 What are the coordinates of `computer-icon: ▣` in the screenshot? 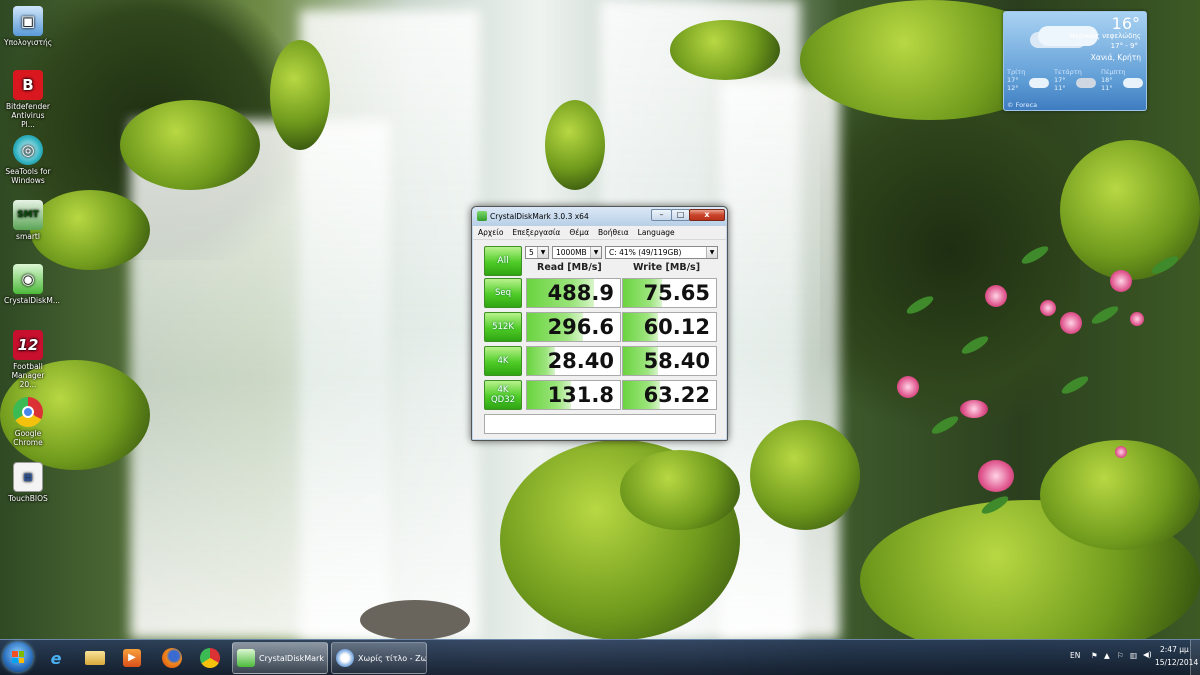 It's located at (28, 21).